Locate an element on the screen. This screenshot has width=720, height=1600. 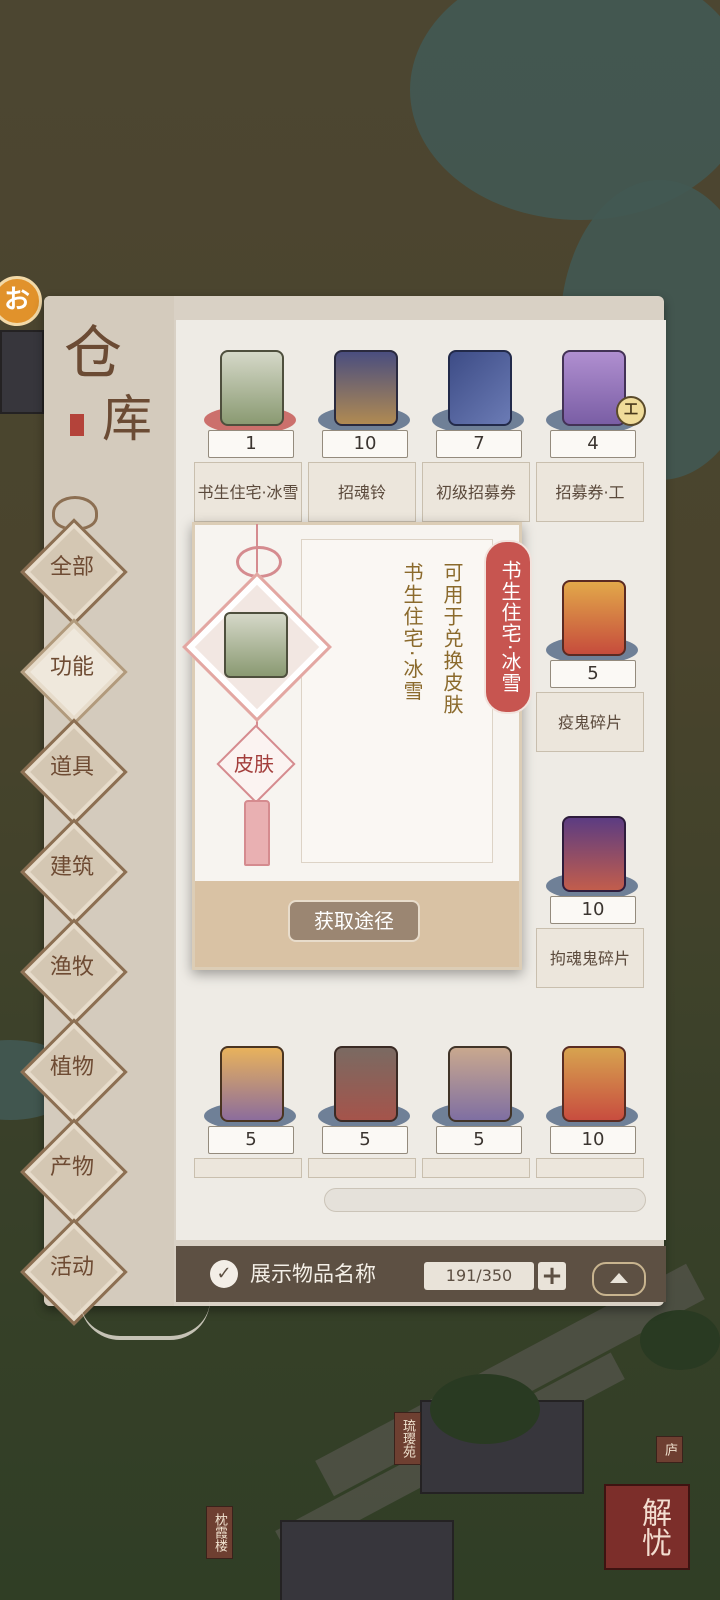
map-sign-zhenxia: 枕霞楼 is located at coordinates (219, 1532).